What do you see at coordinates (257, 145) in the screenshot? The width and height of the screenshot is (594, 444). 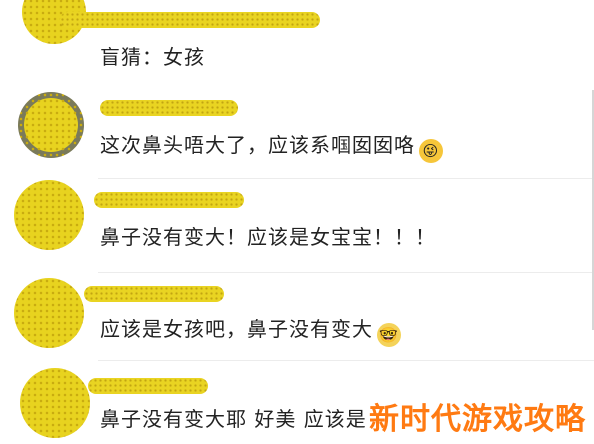 I see `comment-body: 这次鼻头唔大了，应该系啯囡囡咯` at bounding box center [257, 145].